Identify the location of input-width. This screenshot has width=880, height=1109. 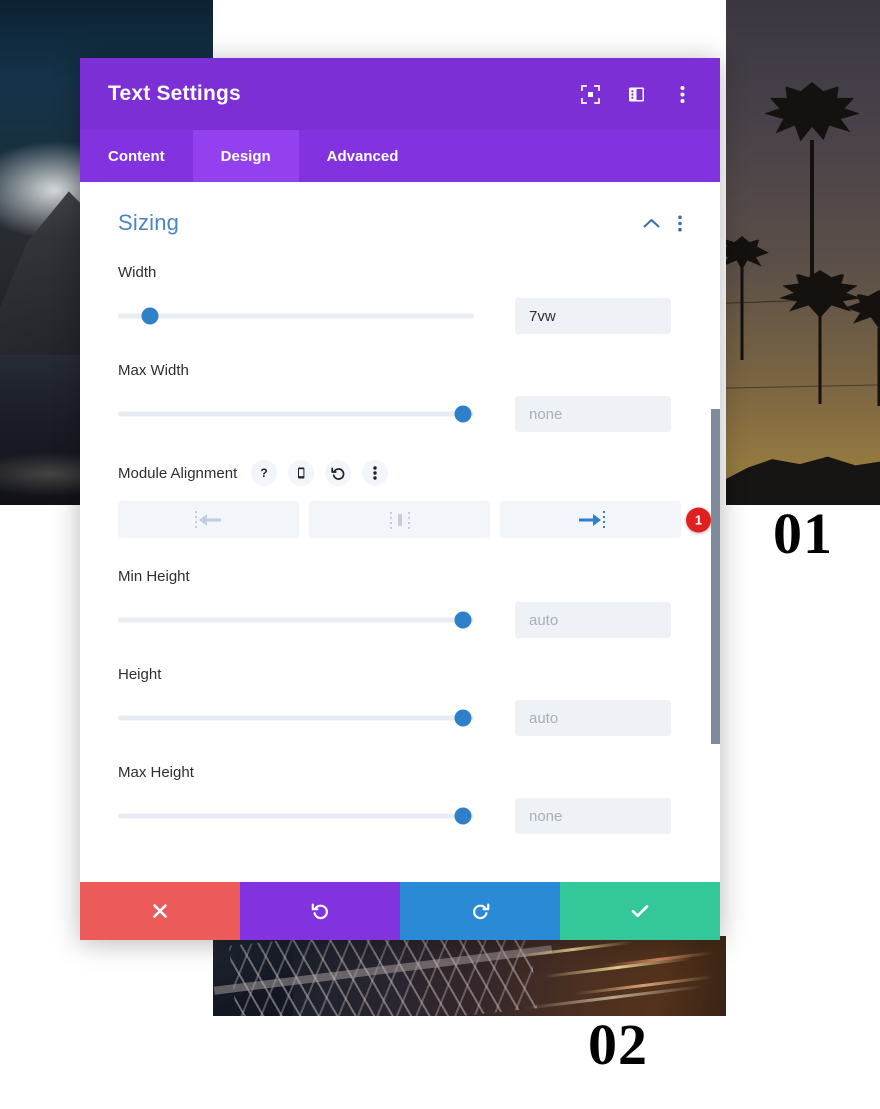
(593, 316).